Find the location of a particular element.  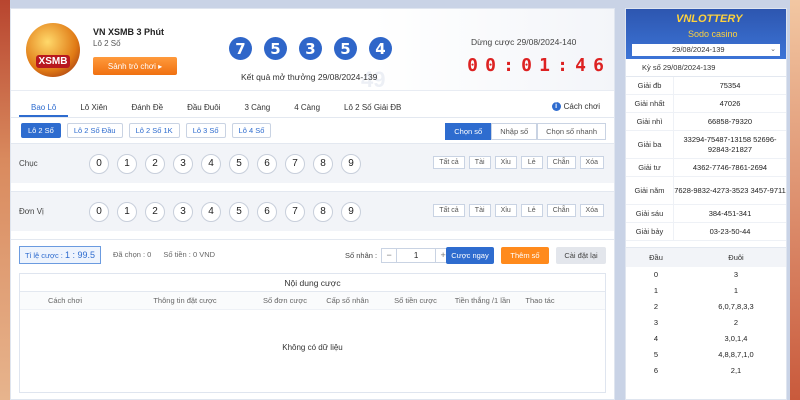

tail-col-title: Đuôi is located at coordinates (736, 257).